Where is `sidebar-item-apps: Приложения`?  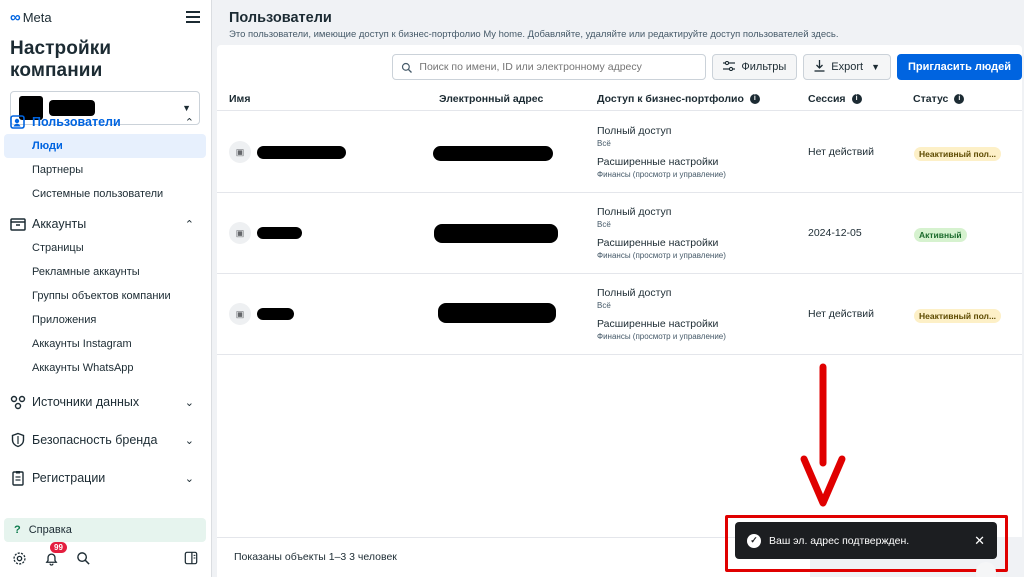
sidebar-item-apps: Приложения is located at coordinates (106, 320).